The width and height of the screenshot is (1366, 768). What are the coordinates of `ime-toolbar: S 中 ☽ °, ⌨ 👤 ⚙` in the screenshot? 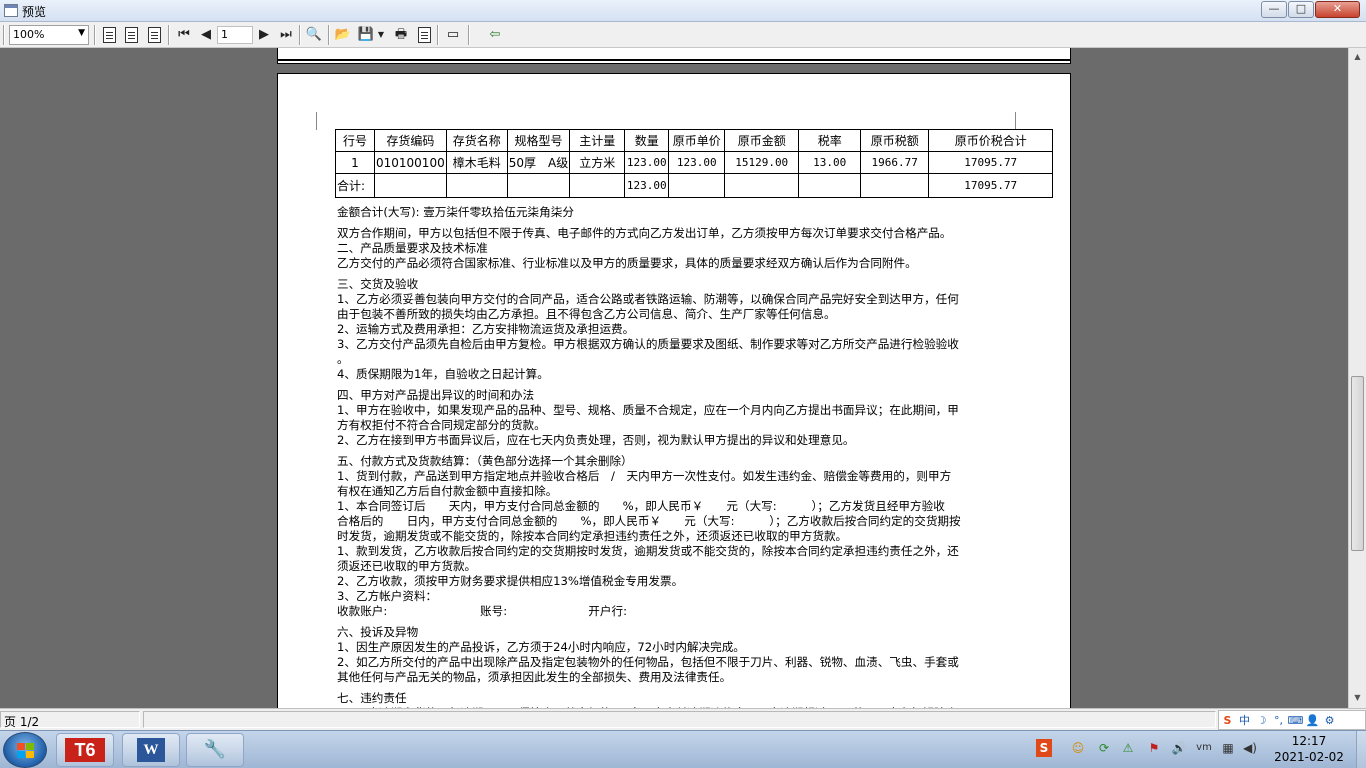 It's located at (1292, 720).